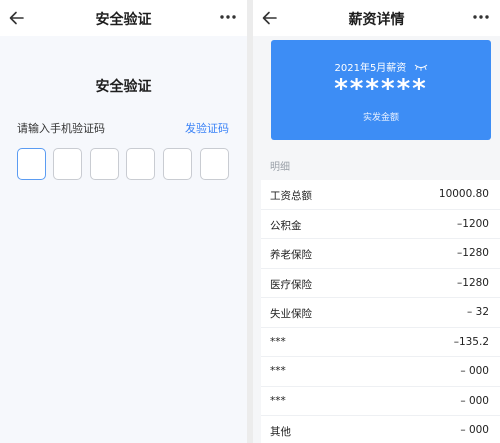 This screenshot has width=500, height=443. I want to click on list-item: 失业保险 – 32, so click(380, 313).